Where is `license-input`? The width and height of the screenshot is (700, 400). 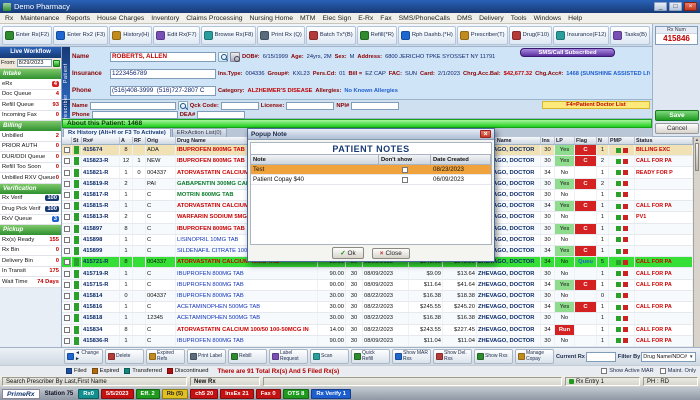
license-input is located at coordinates (310, 105).